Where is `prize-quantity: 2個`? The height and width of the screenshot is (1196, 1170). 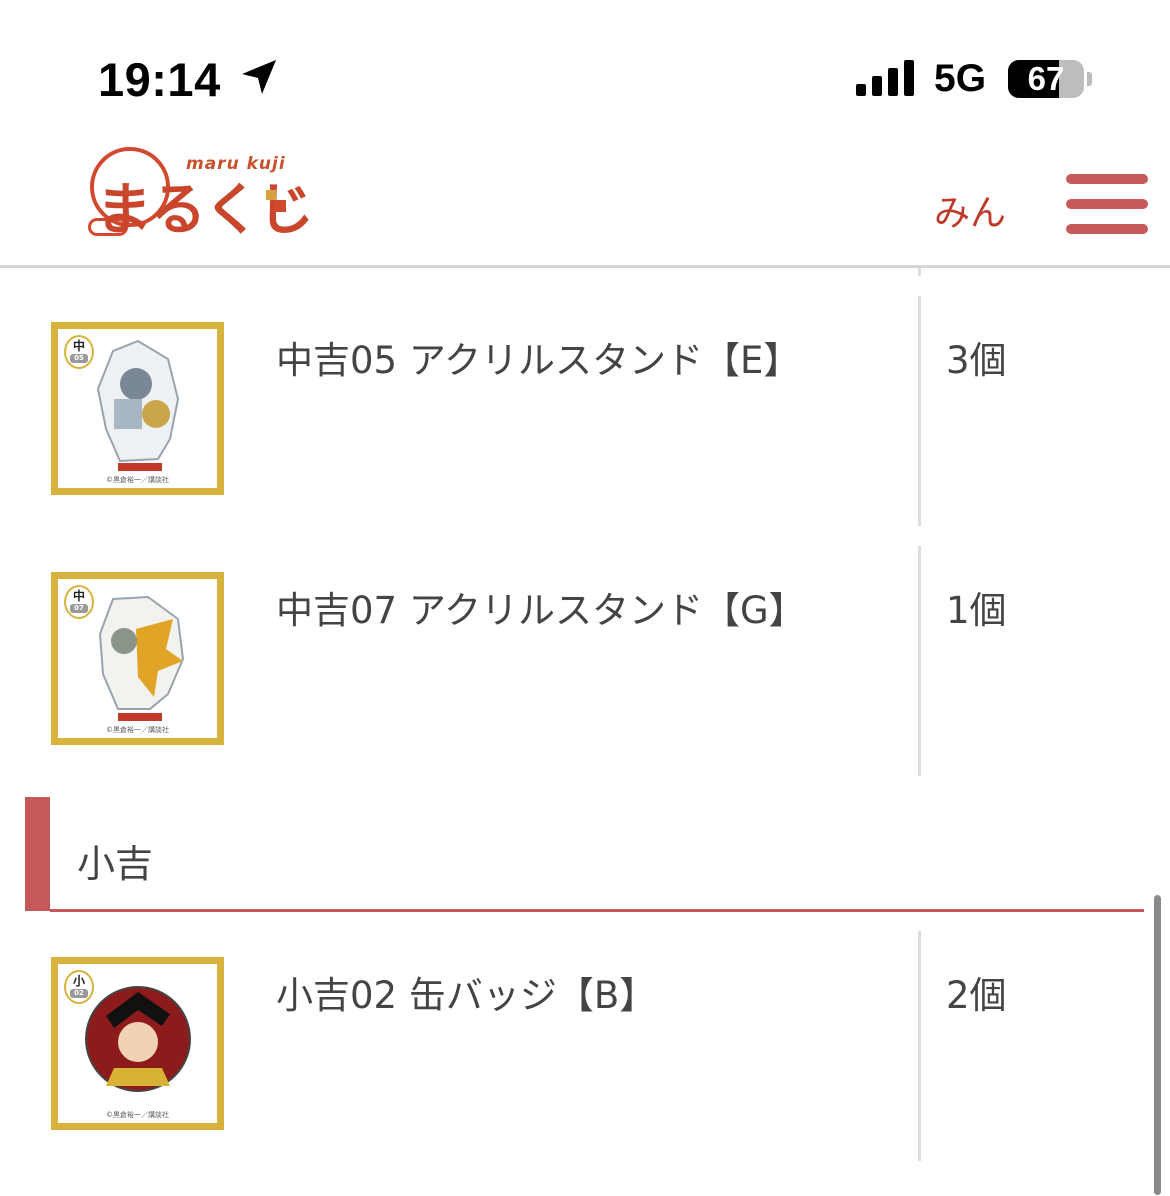 prize-quantity: 2個 is located at coordinates (976, 995).